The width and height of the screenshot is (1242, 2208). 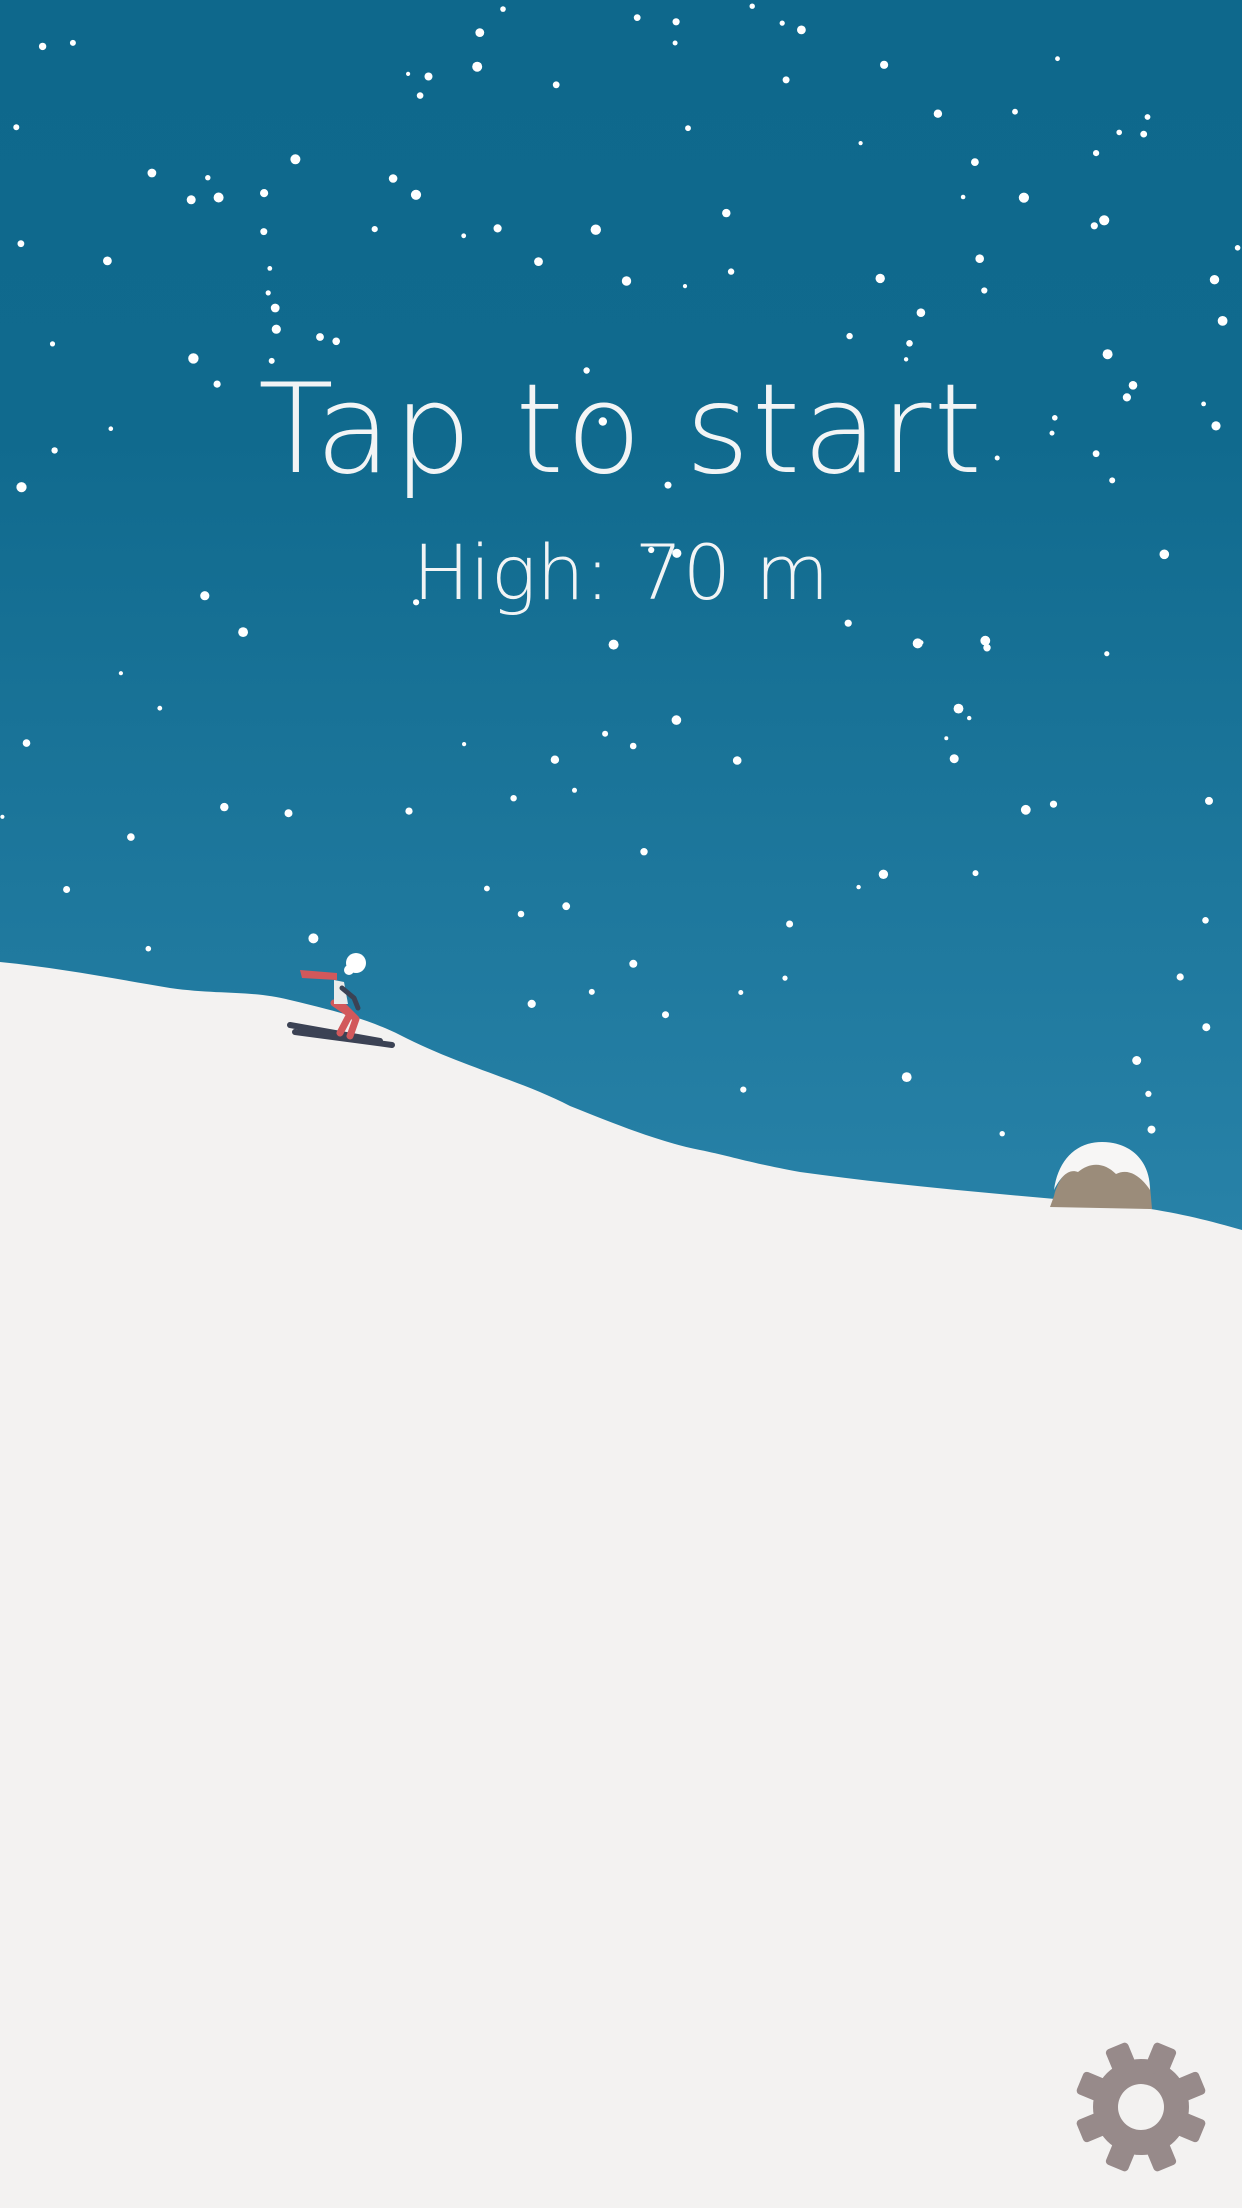 I want to click on tap-to-start-text: Tap to start, so click(x=621, y=430).